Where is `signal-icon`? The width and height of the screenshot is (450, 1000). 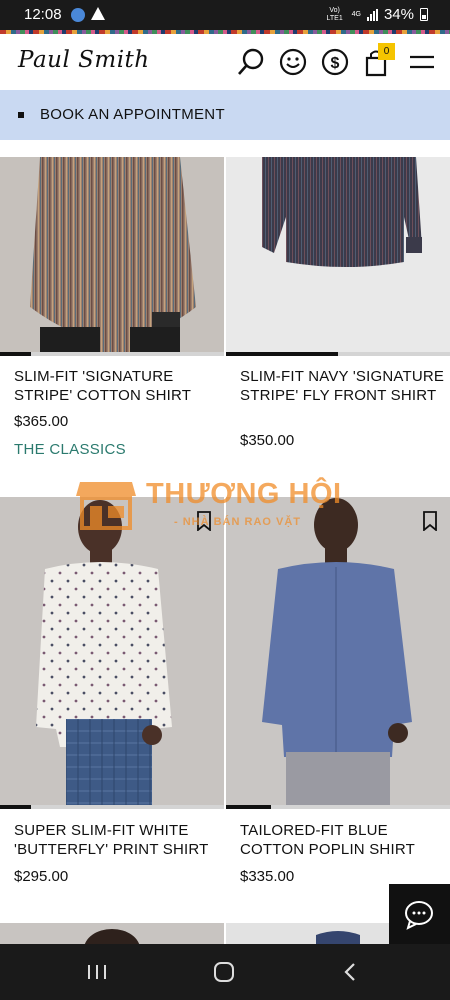 signal-icon is located at coordinates (372, 14).